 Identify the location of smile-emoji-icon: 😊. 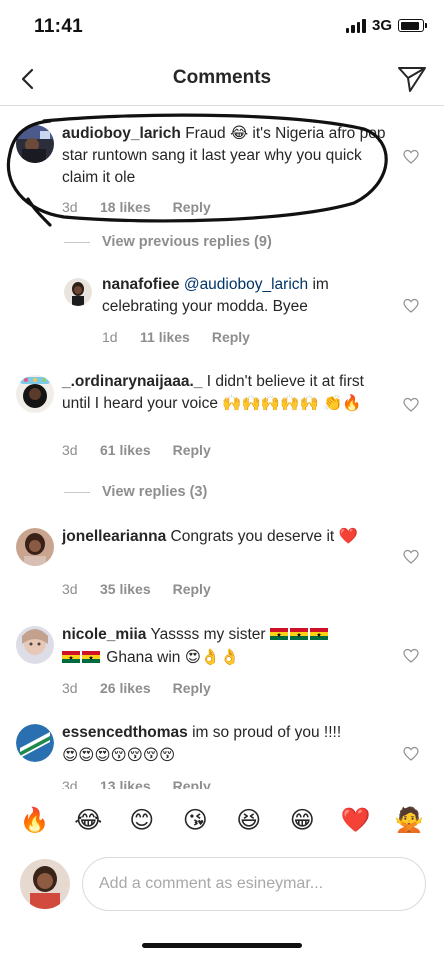
(142, 820).